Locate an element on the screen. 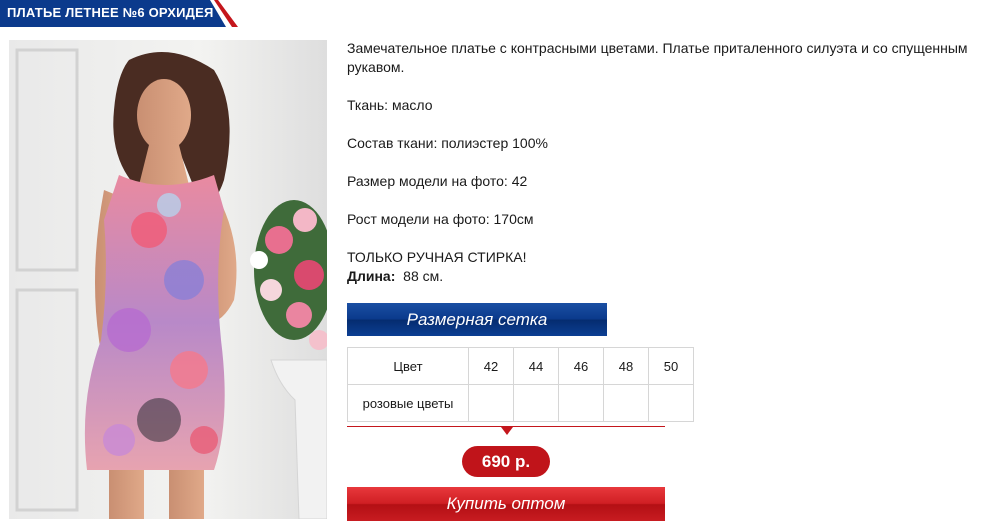 This screenshot has width=998, height=521. length-value: 88 см. is located at coordinates (423, 276).